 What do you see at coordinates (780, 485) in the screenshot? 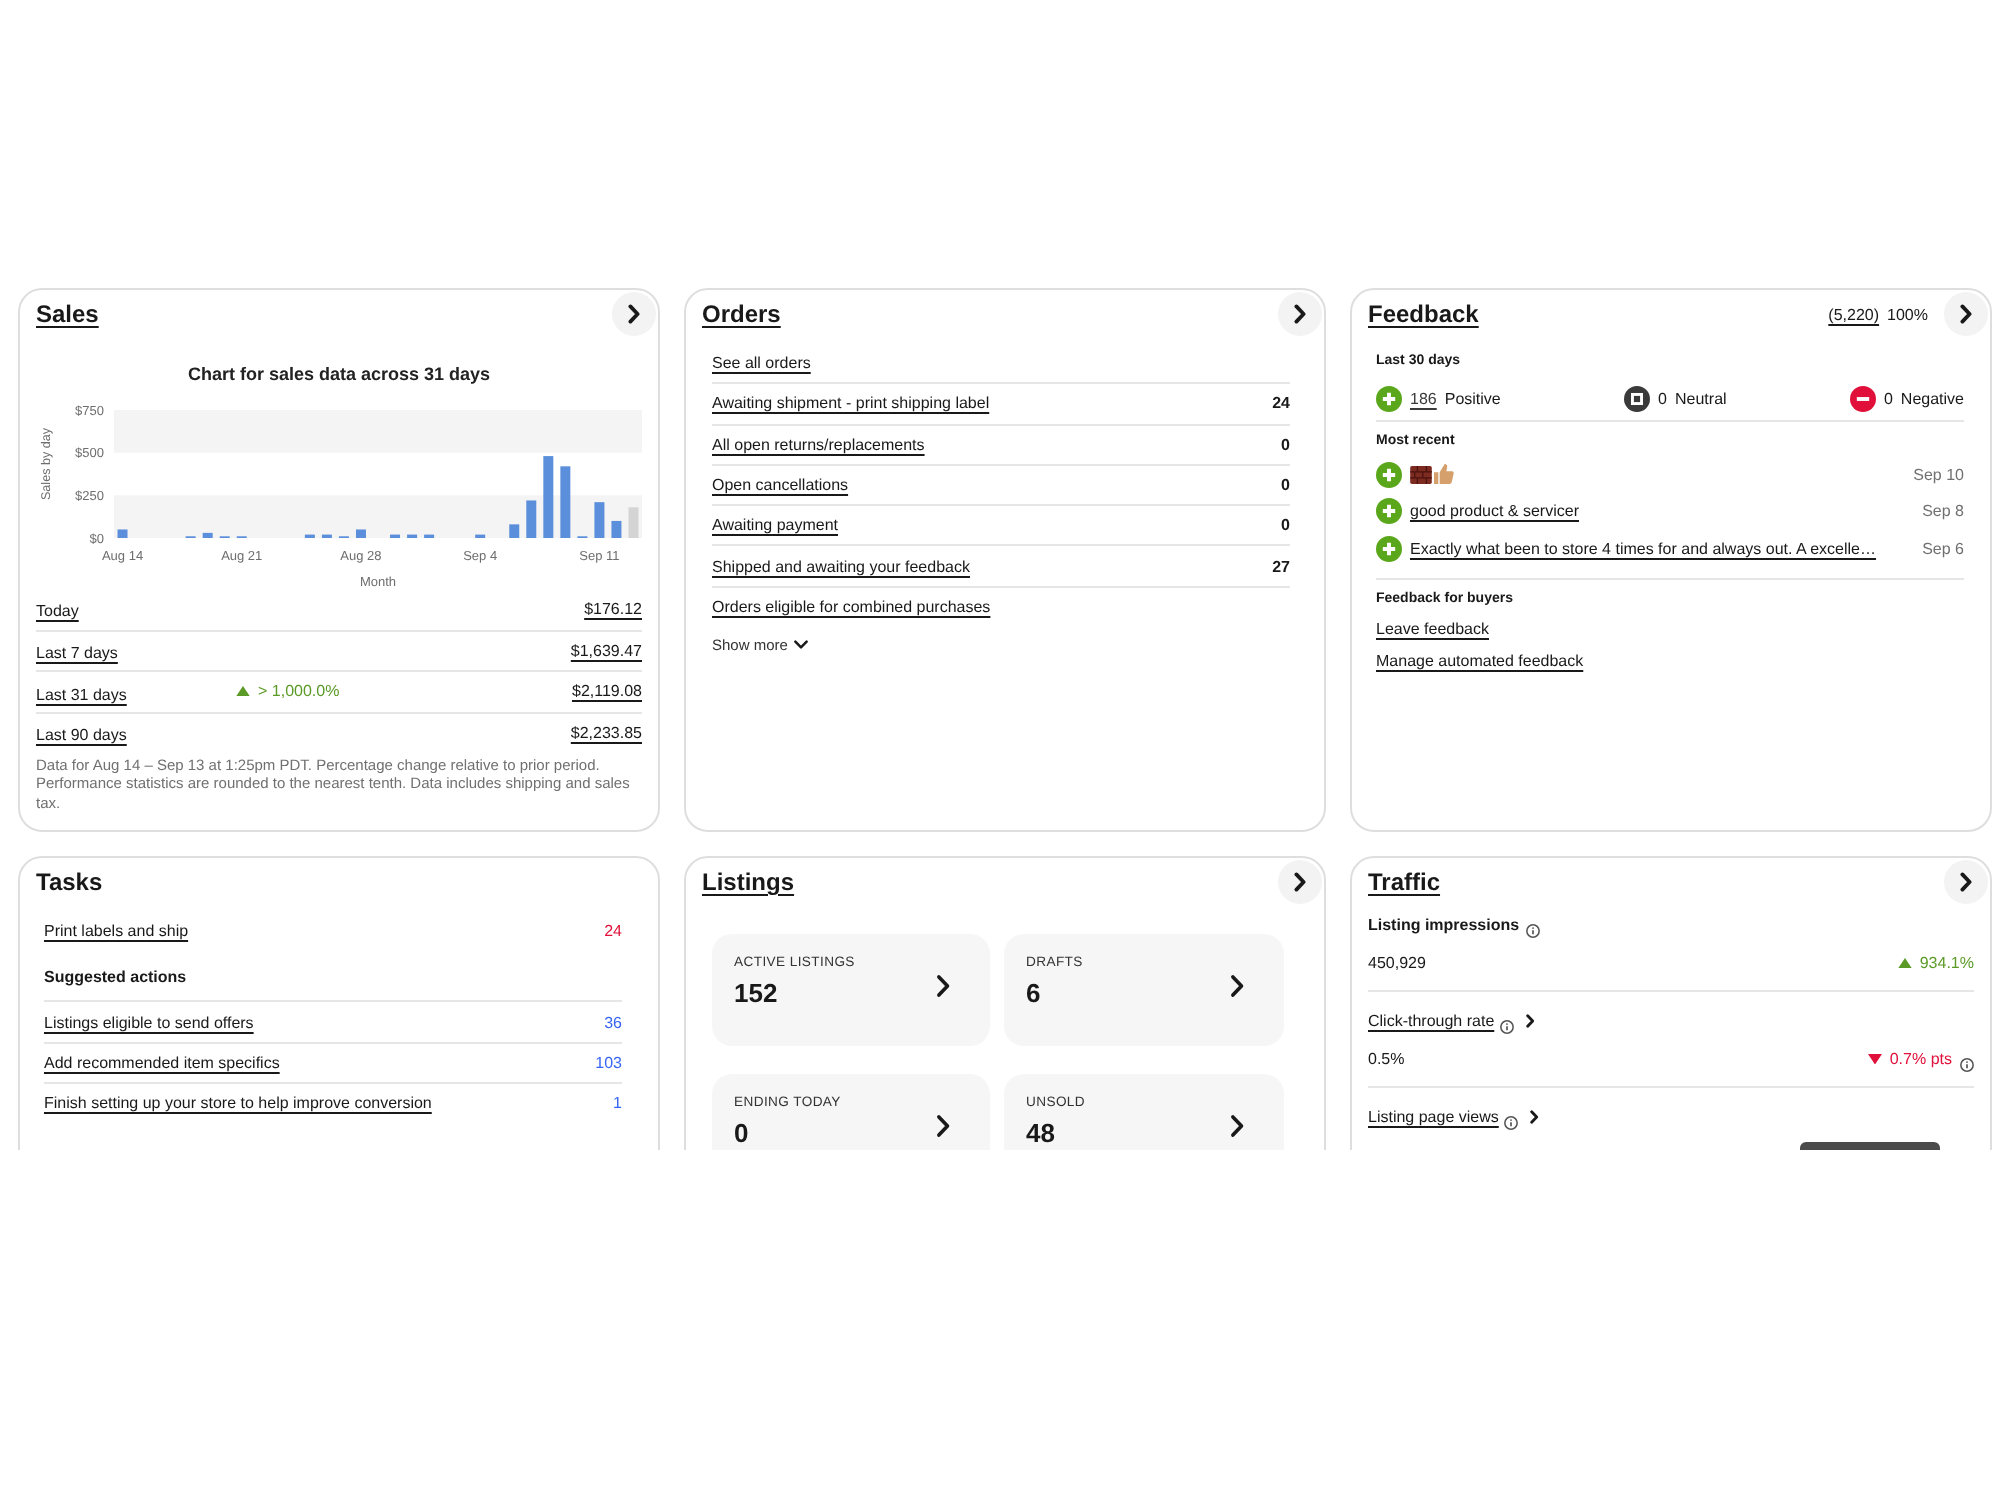
I see `orders-link: Open cancellations` at bounding box center [780, 485].